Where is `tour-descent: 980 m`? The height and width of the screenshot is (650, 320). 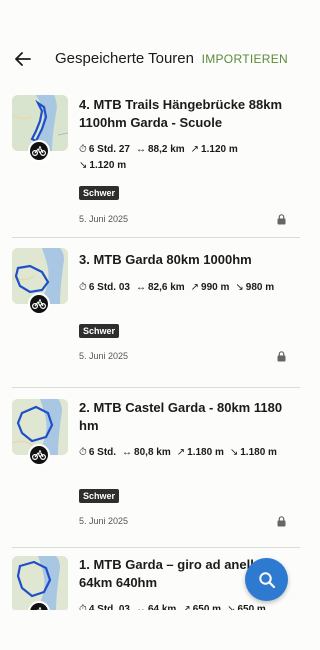
tour-descent: 980 m is located at coordinates (260, 287).